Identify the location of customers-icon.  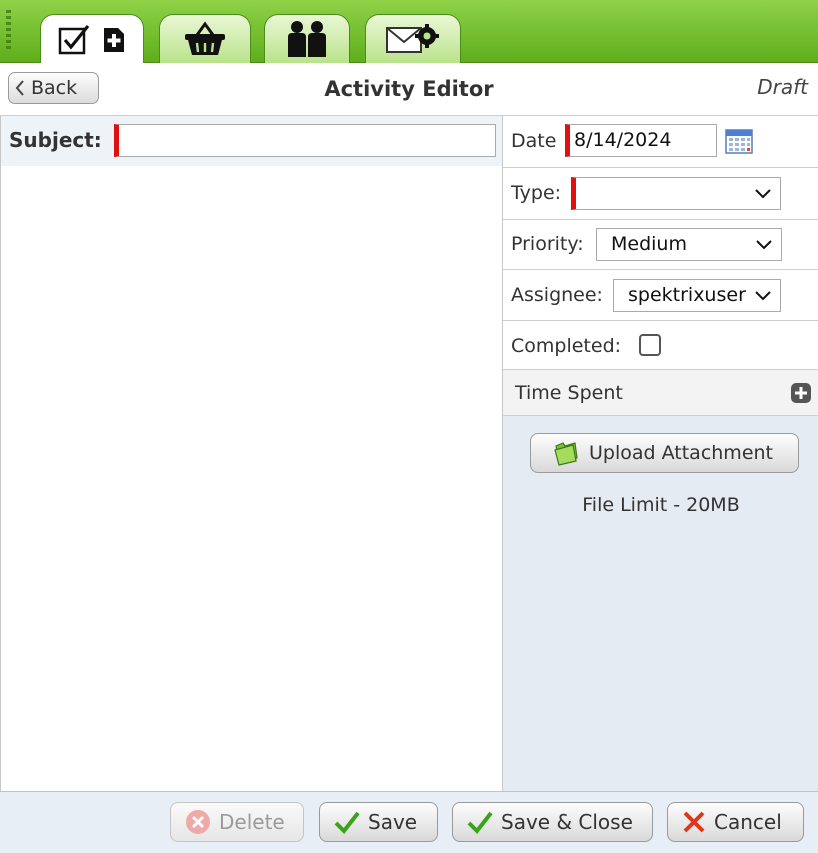
(307, 39).